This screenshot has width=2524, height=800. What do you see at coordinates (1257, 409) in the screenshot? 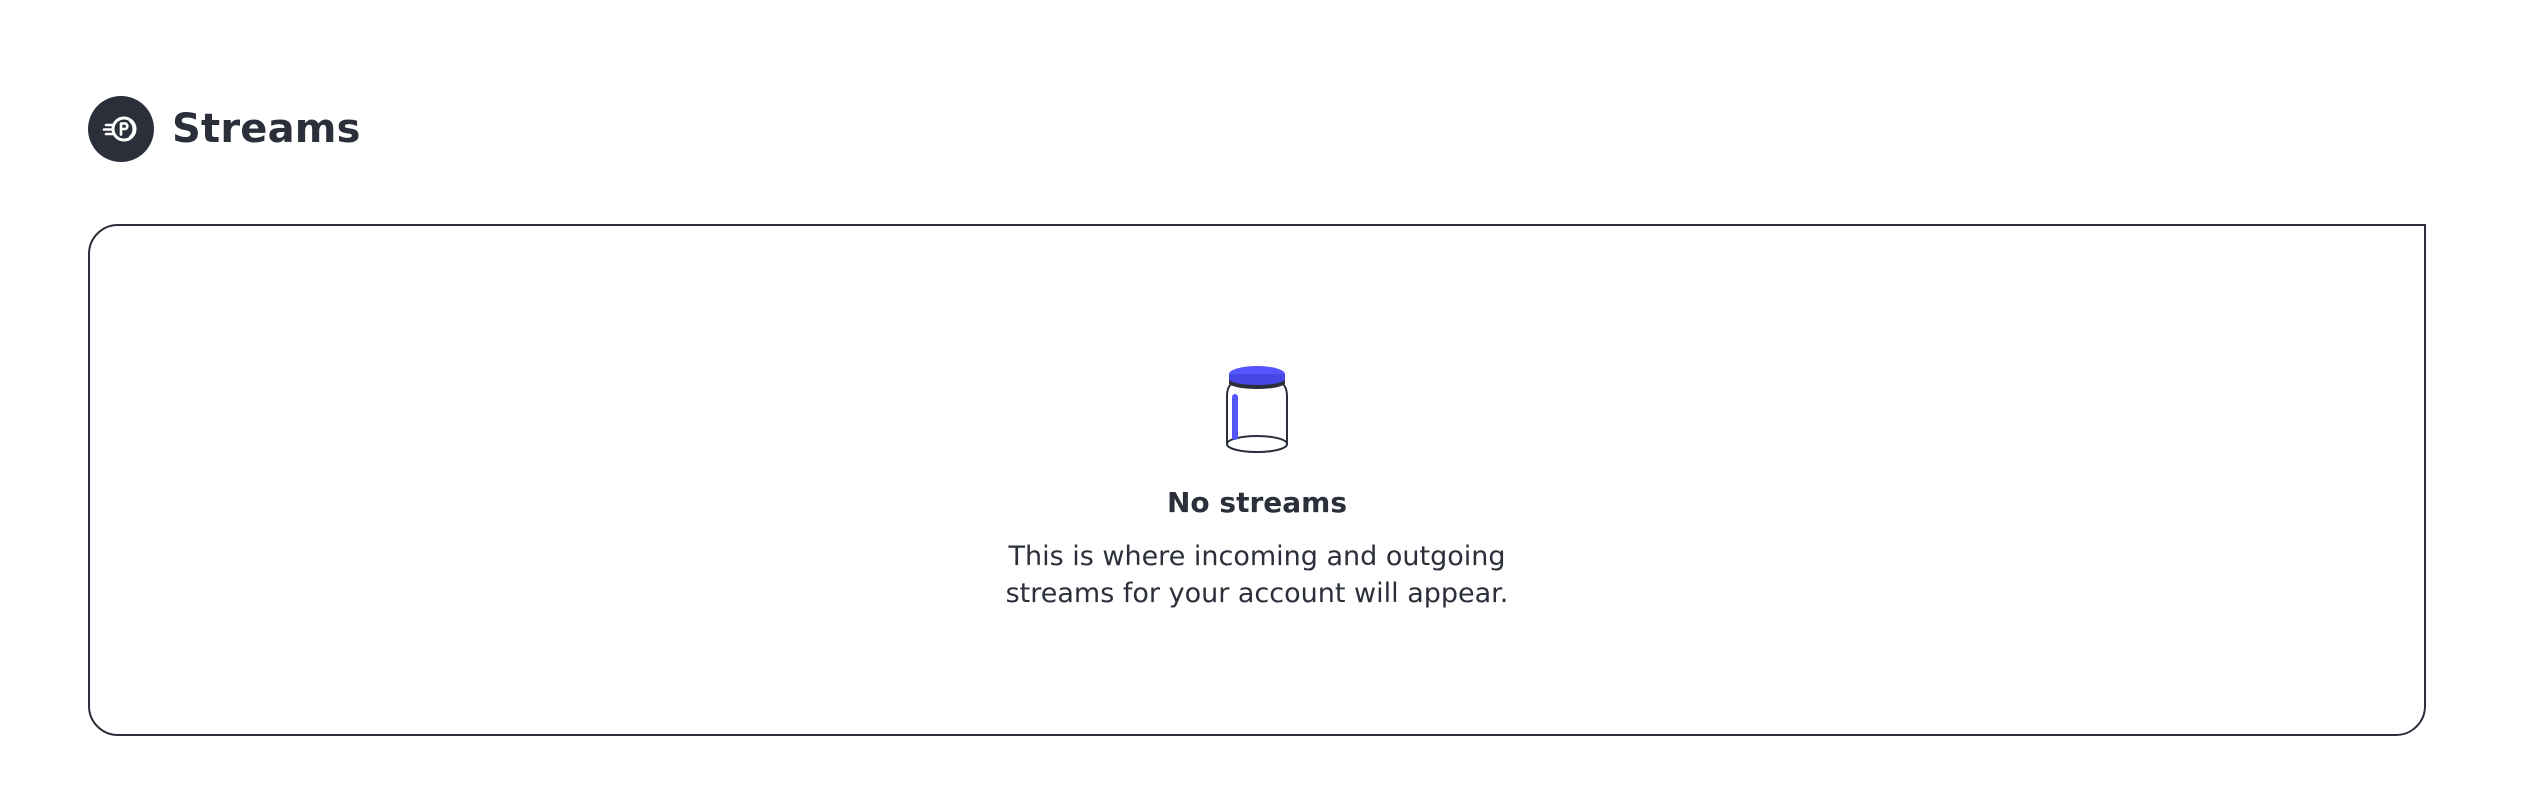
I see `empty-jar-icon` at bounding box center [1257, 409].